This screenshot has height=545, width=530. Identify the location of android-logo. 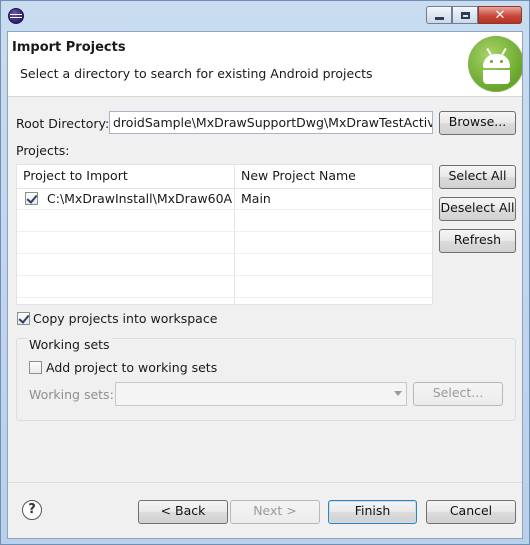
(495, 64).